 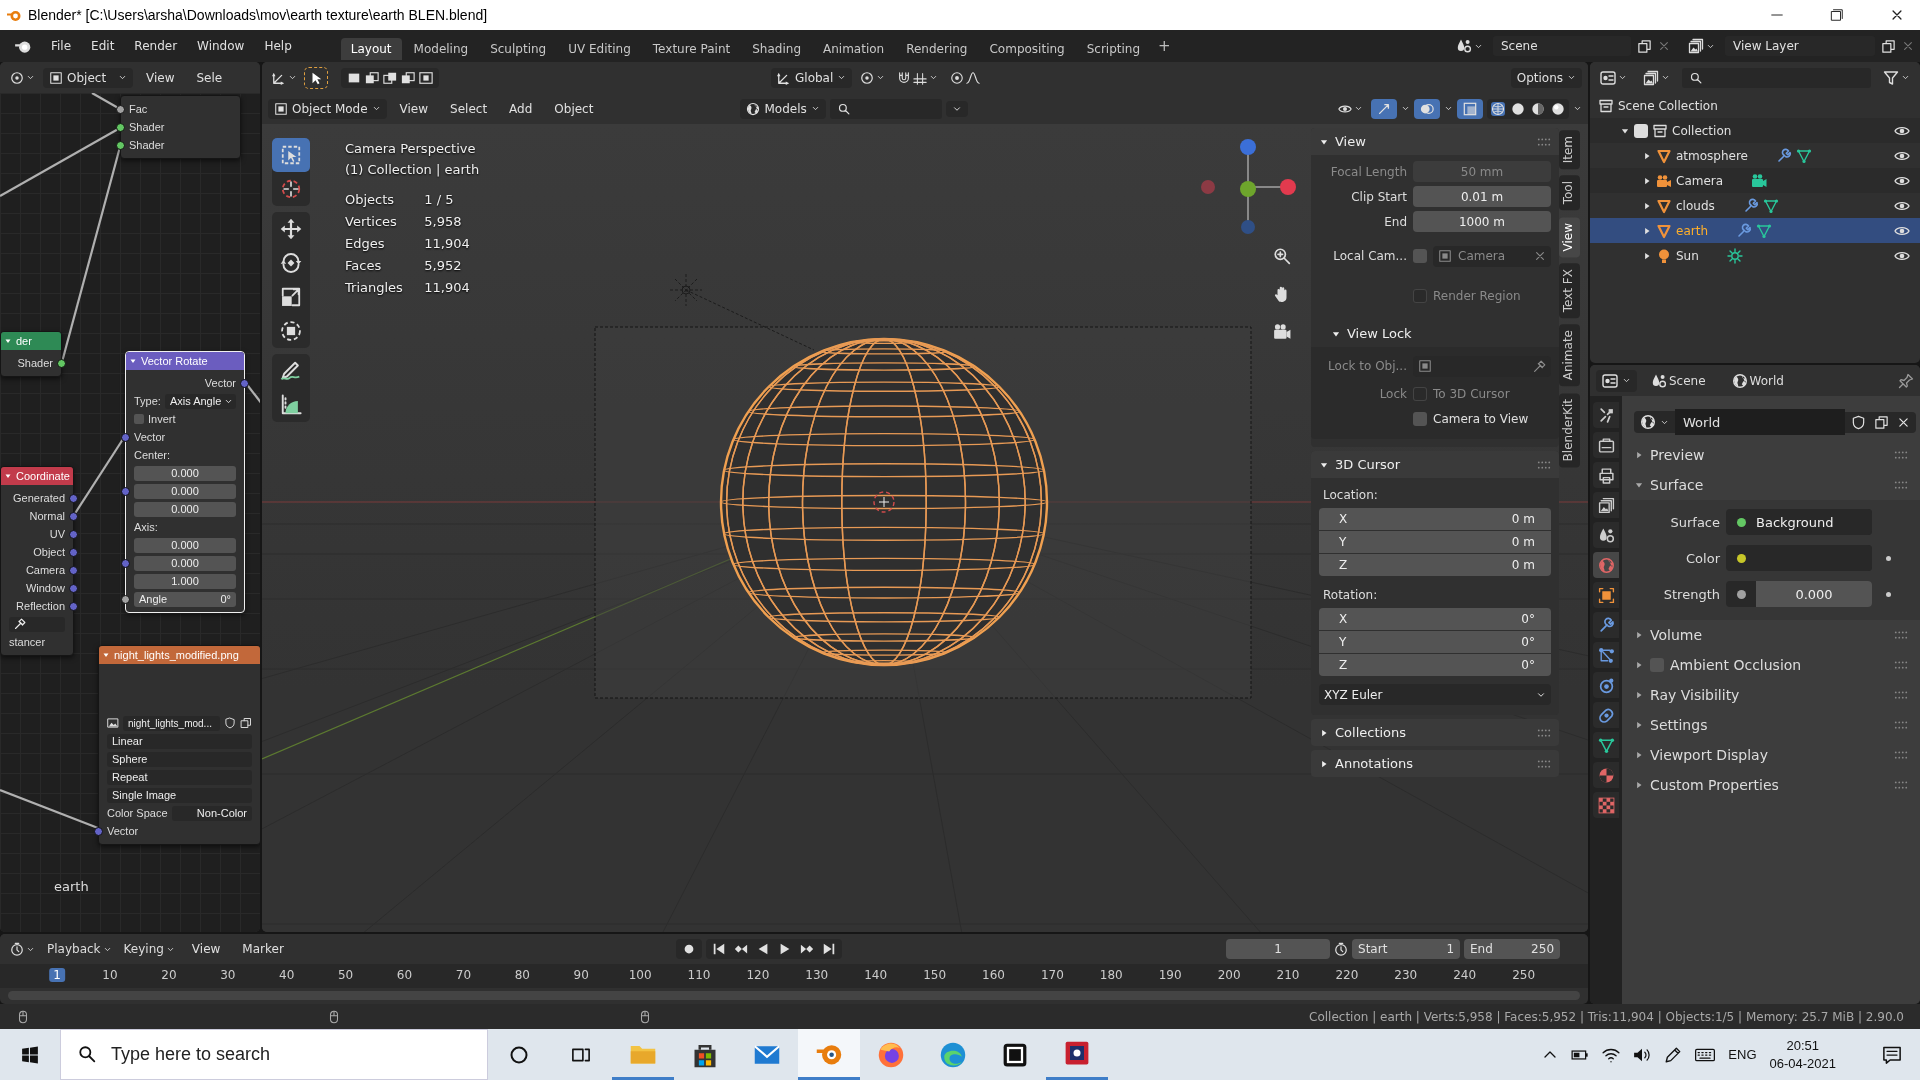 I want to click on workspace-tab: Animation, so click(x=854, y=49).